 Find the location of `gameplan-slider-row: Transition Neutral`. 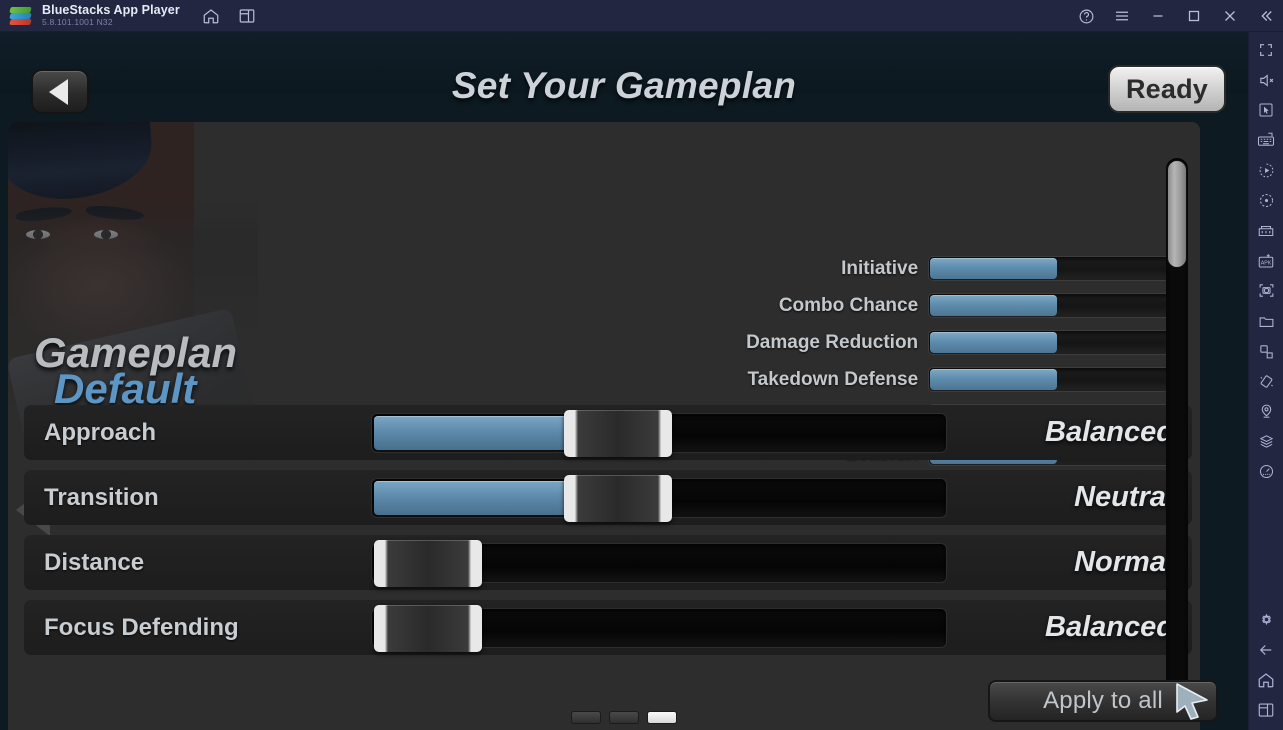

gameplan-slider-row: Transition Neutral is located at coordinates (608, 497).